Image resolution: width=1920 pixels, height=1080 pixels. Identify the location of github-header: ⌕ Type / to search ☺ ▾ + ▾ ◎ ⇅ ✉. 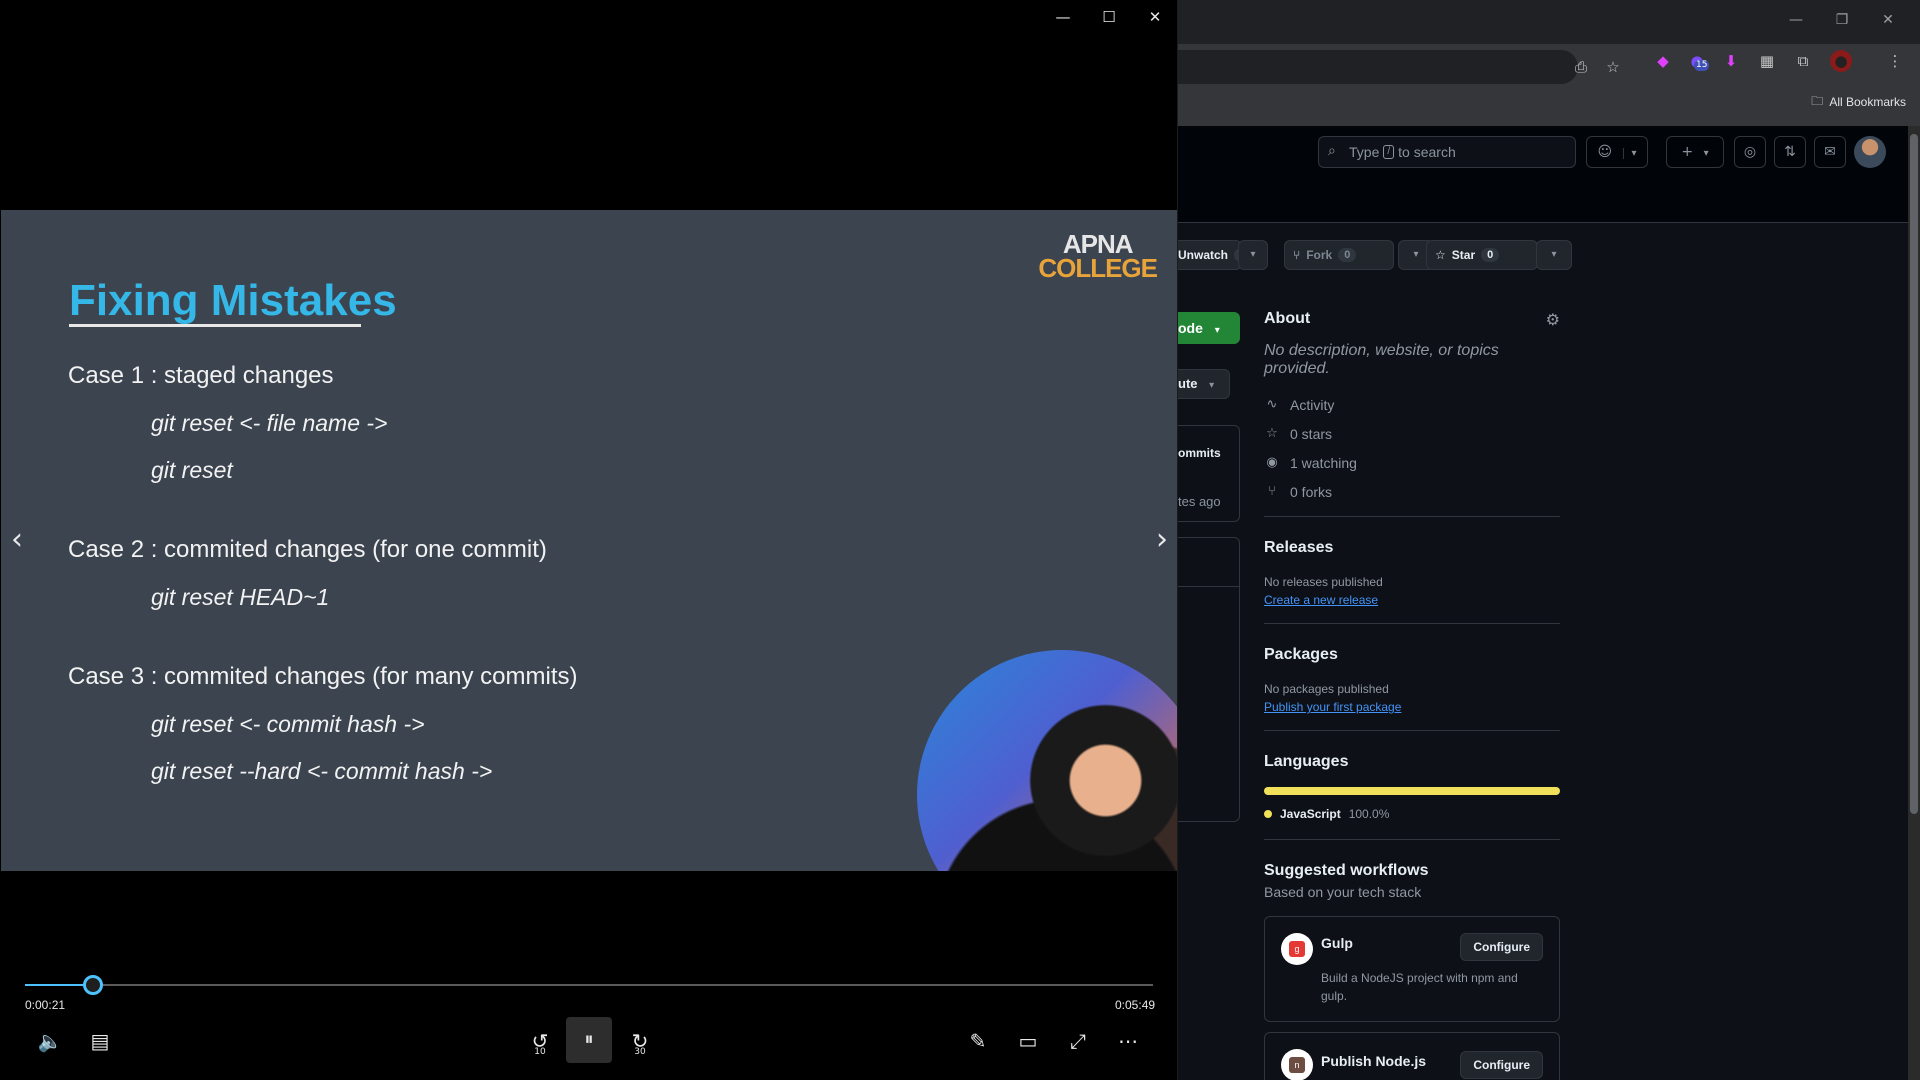
(1543, 174).